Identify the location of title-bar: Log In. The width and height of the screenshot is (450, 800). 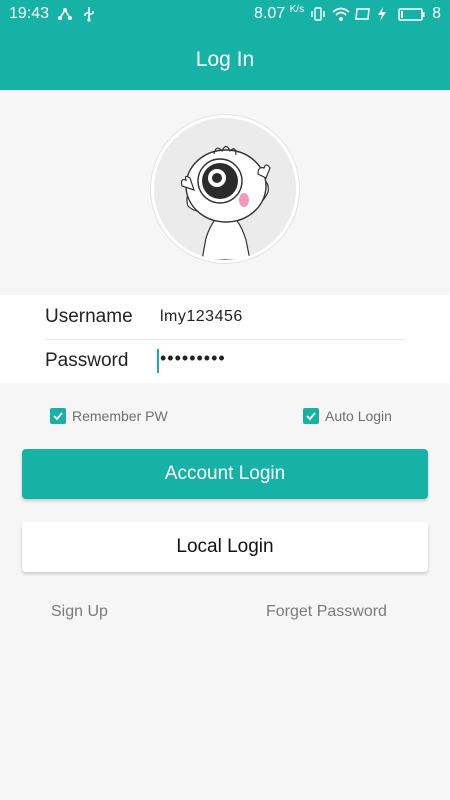
(225, 59).